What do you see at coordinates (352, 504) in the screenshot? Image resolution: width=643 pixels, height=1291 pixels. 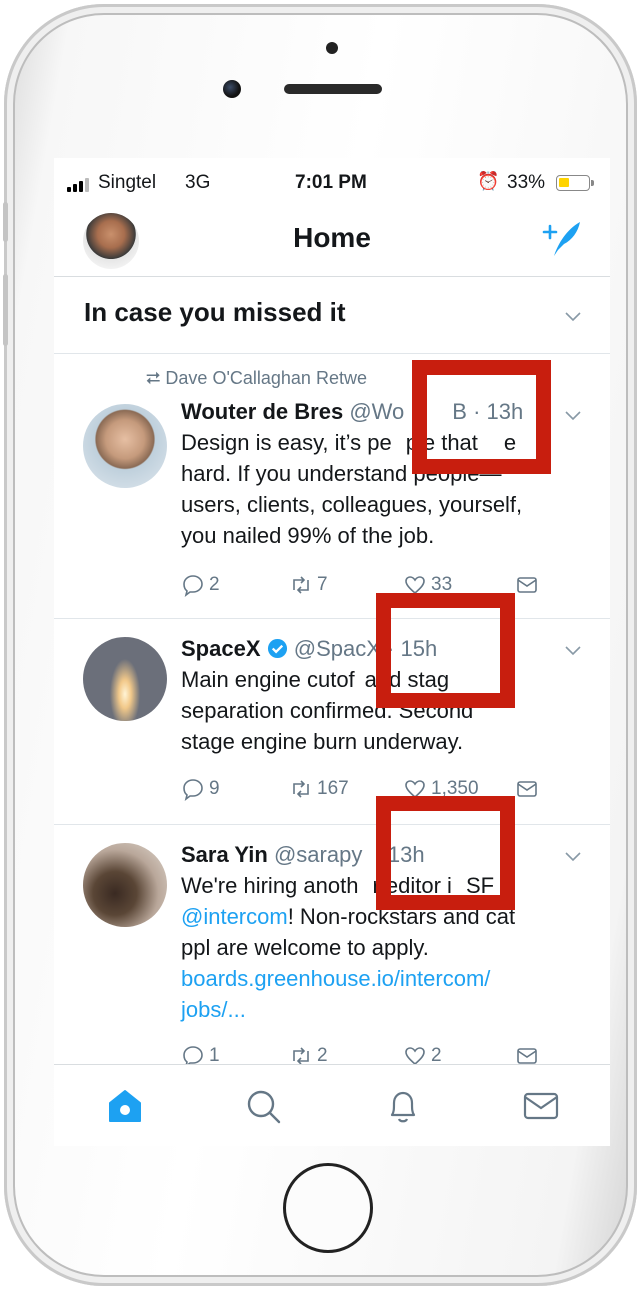 I see `tweet-text-line: users, clients, colleagues, yourself,` at bounding box center [352, 504].